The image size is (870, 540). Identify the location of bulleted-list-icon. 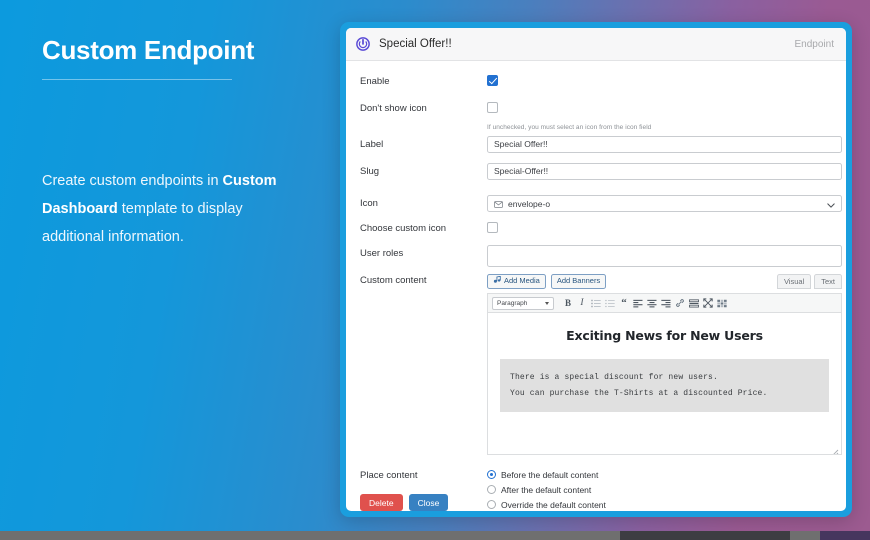
(596, 303).